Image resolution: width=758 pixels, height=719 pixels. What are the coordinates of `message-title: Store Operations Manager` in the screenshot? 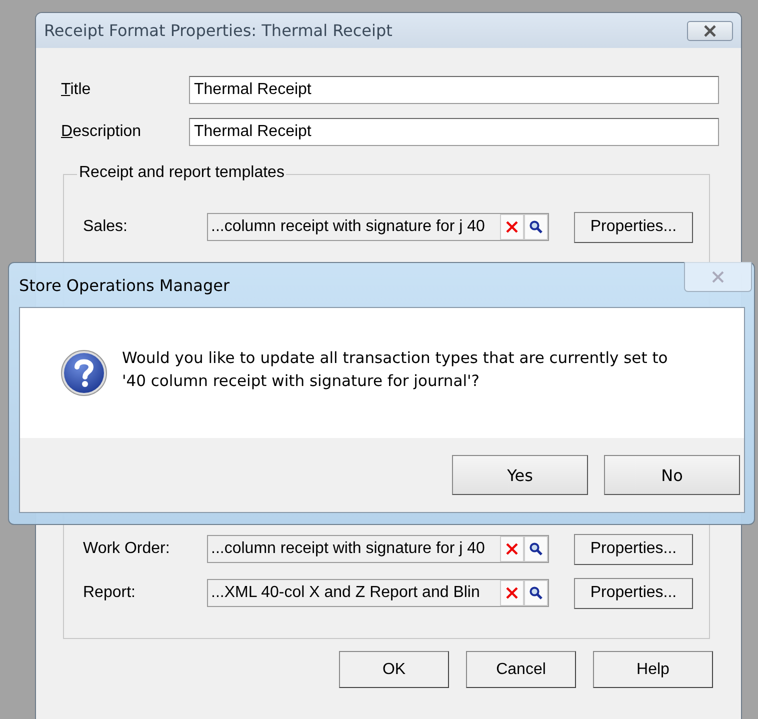 It's located at (124, 285).